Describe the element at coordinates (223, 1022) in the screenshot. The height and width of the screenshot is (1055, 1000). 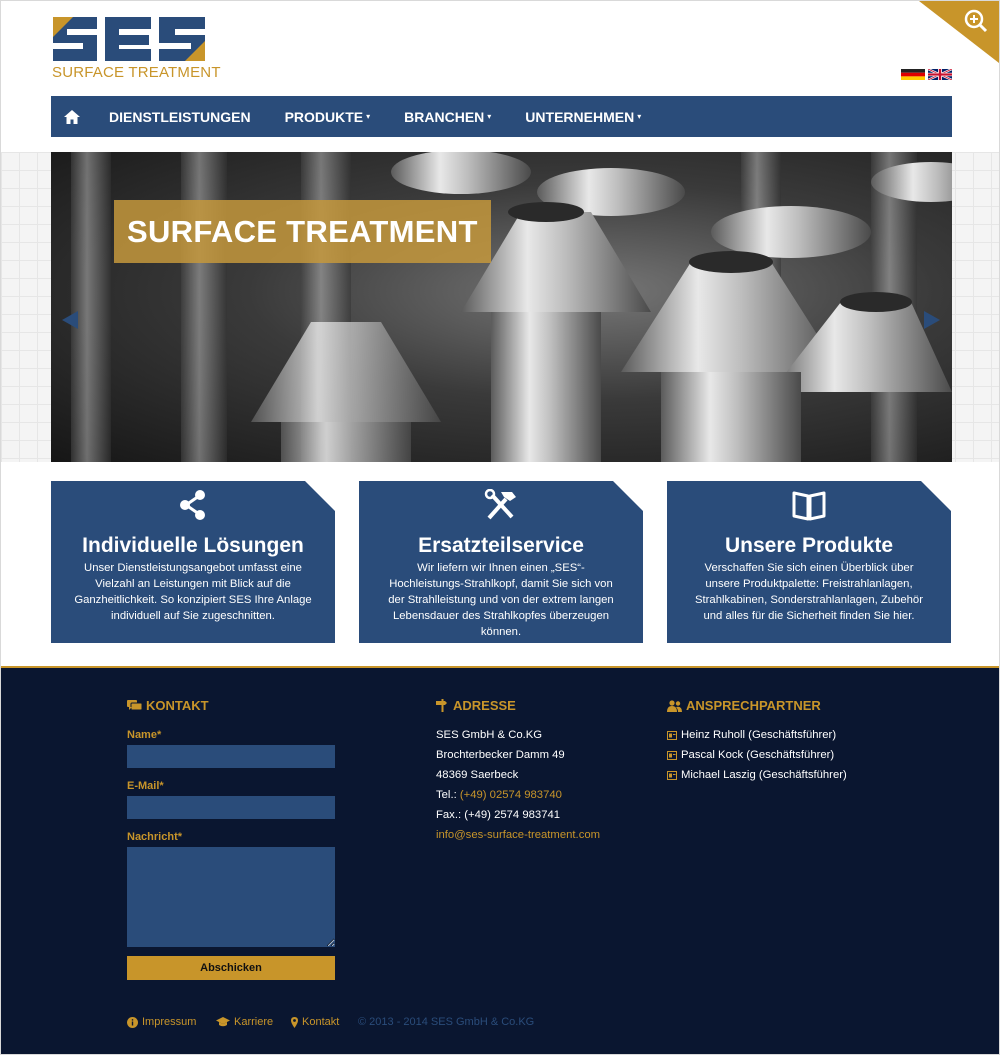
I see `graduation-cap-icon` at that location.